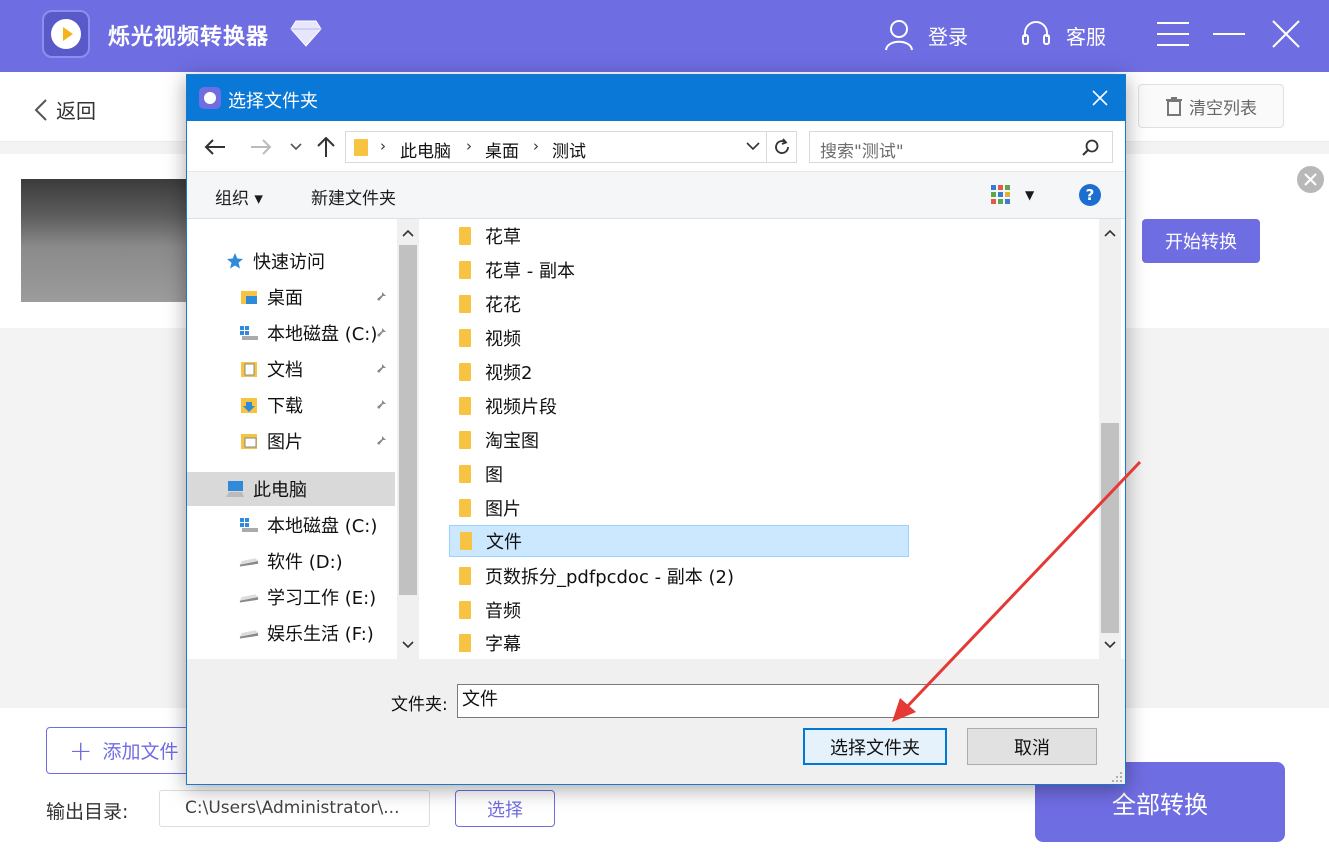 This screenshot has width=1329, height=849. I want to click on folder-list-scrollbar, so click(1110, 439).